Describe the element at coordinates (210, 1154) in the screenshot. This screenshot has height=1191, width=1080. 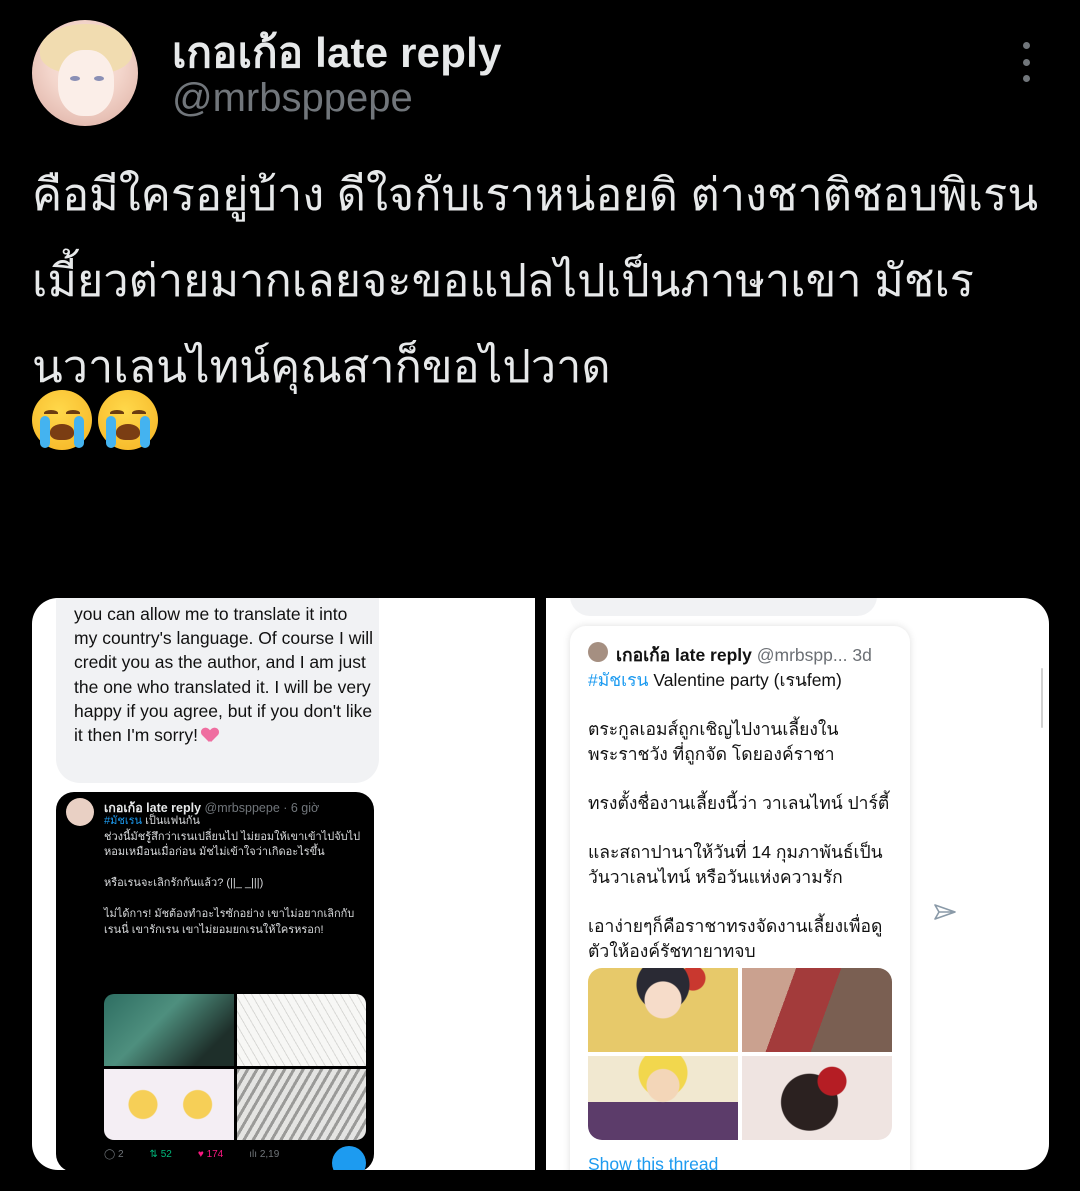
I see `like-count: ♥ 174` at that location.